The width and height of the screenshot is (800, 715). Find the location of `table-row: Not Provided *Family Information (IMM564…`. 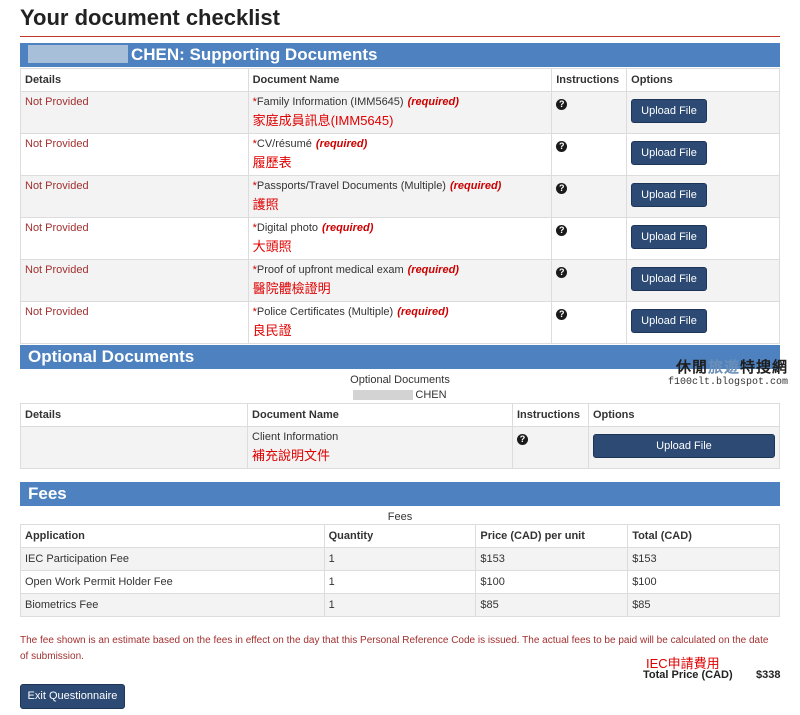

table-row: Not Provided *Family Information (IMM564… is located at coordinates (400, 112).